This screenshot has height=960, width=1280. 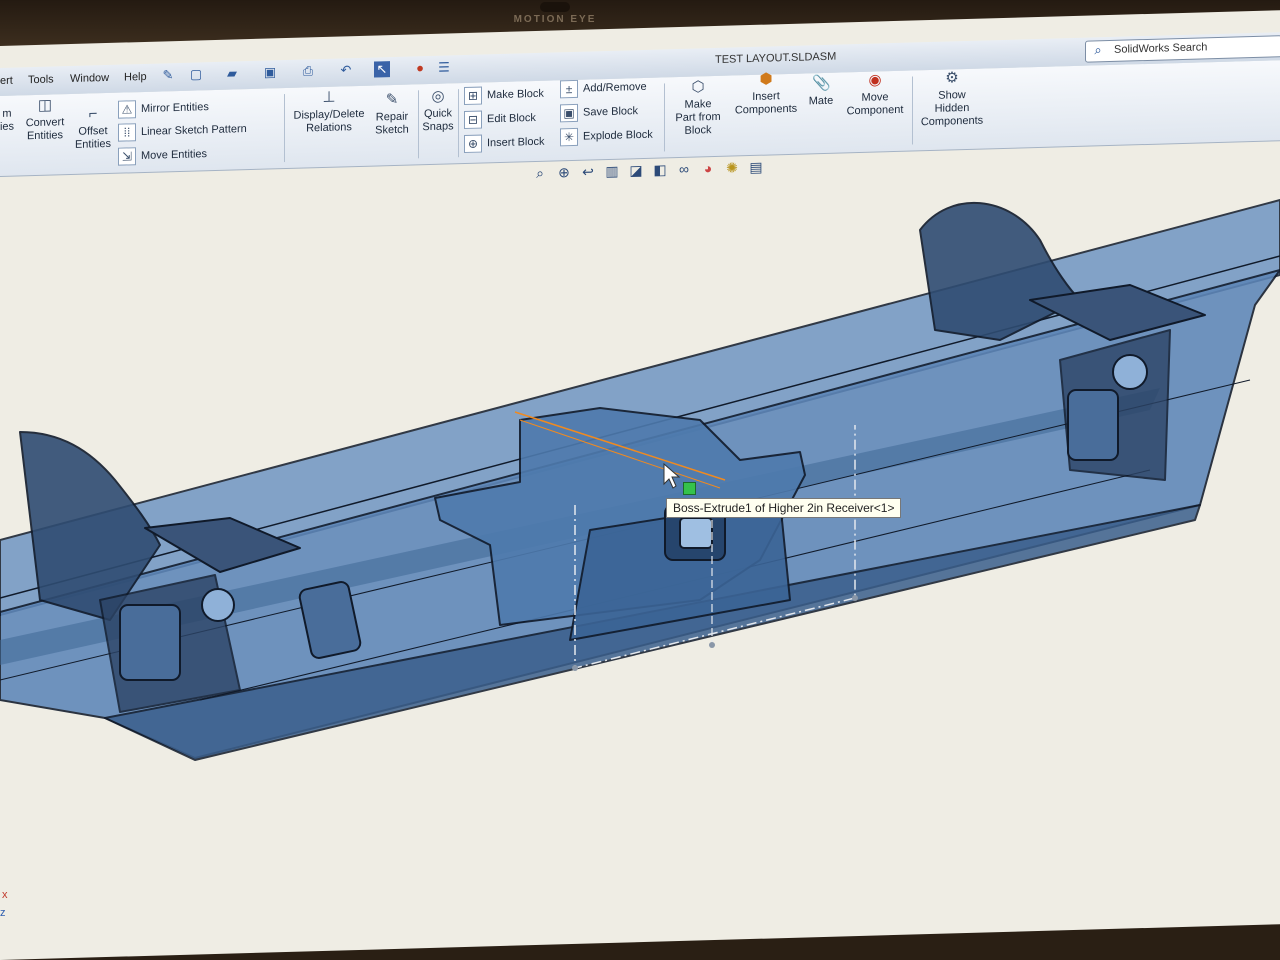 I want to click on axis-z-icon: z, so click(x=3, y=913).